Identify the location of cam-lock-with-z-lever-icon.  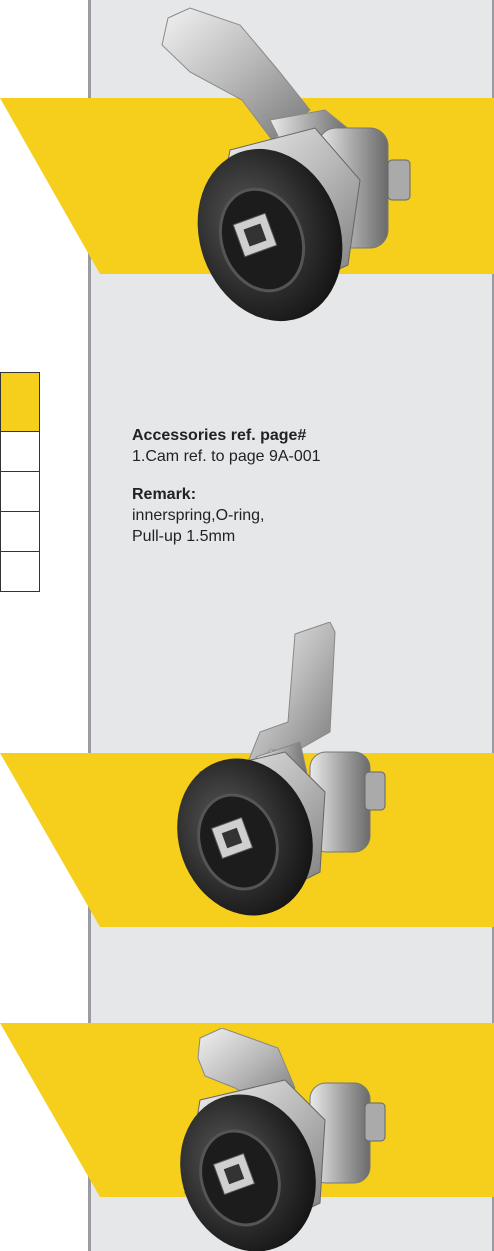
(281, 769).